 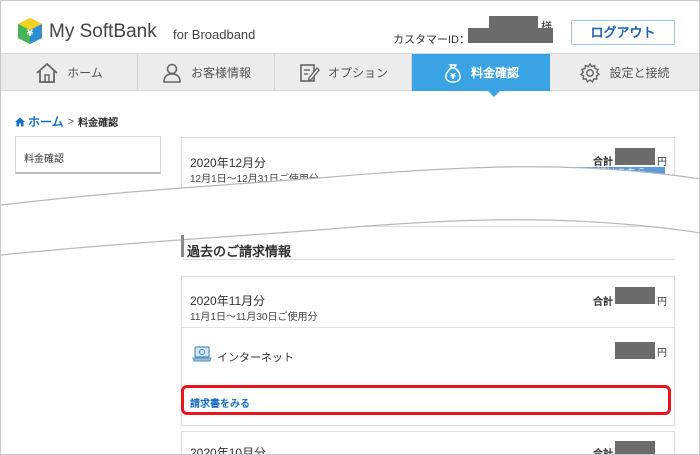 What do you see at coordinates (310, 72) in the screenshot?
I see `edit-icon` at bounding box center [310, 72].